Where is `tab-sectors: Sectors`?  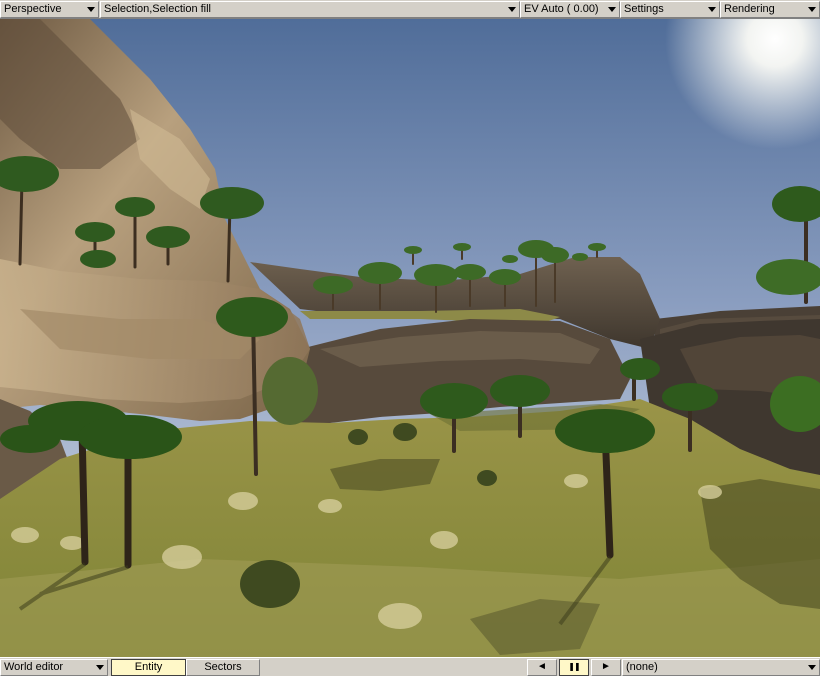
tab-sectors: Sectors is located at coordinates (223, 667).